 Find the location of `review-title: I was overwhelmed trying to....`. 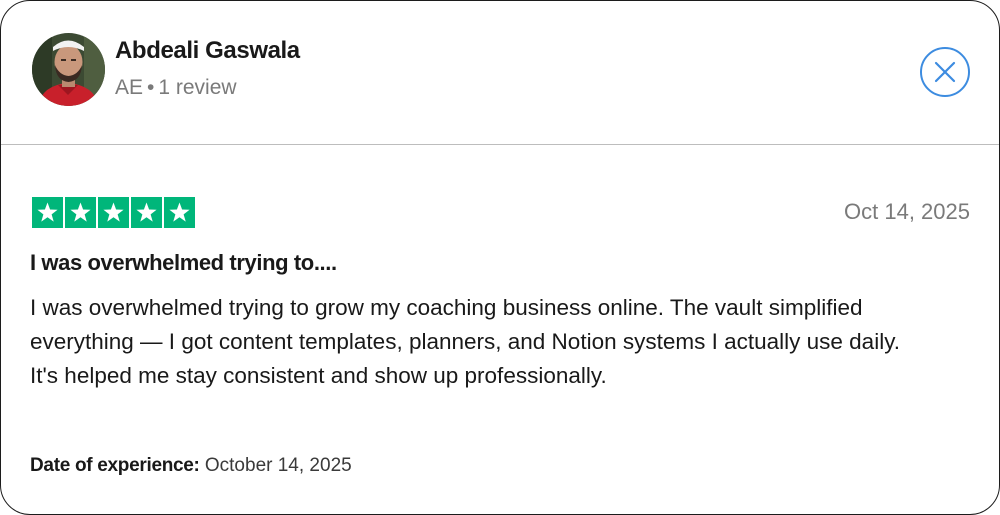

review-title: I was overwhelmed trying to.... is located at coordinates (183, 262).